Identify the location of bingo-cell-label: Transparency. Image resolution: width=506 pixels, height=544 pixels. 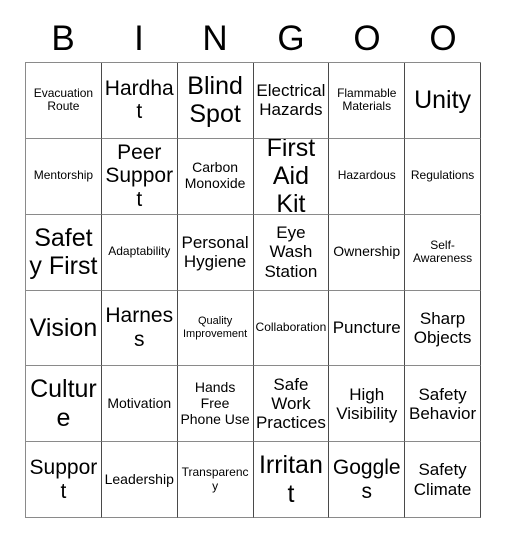
(215, 479).